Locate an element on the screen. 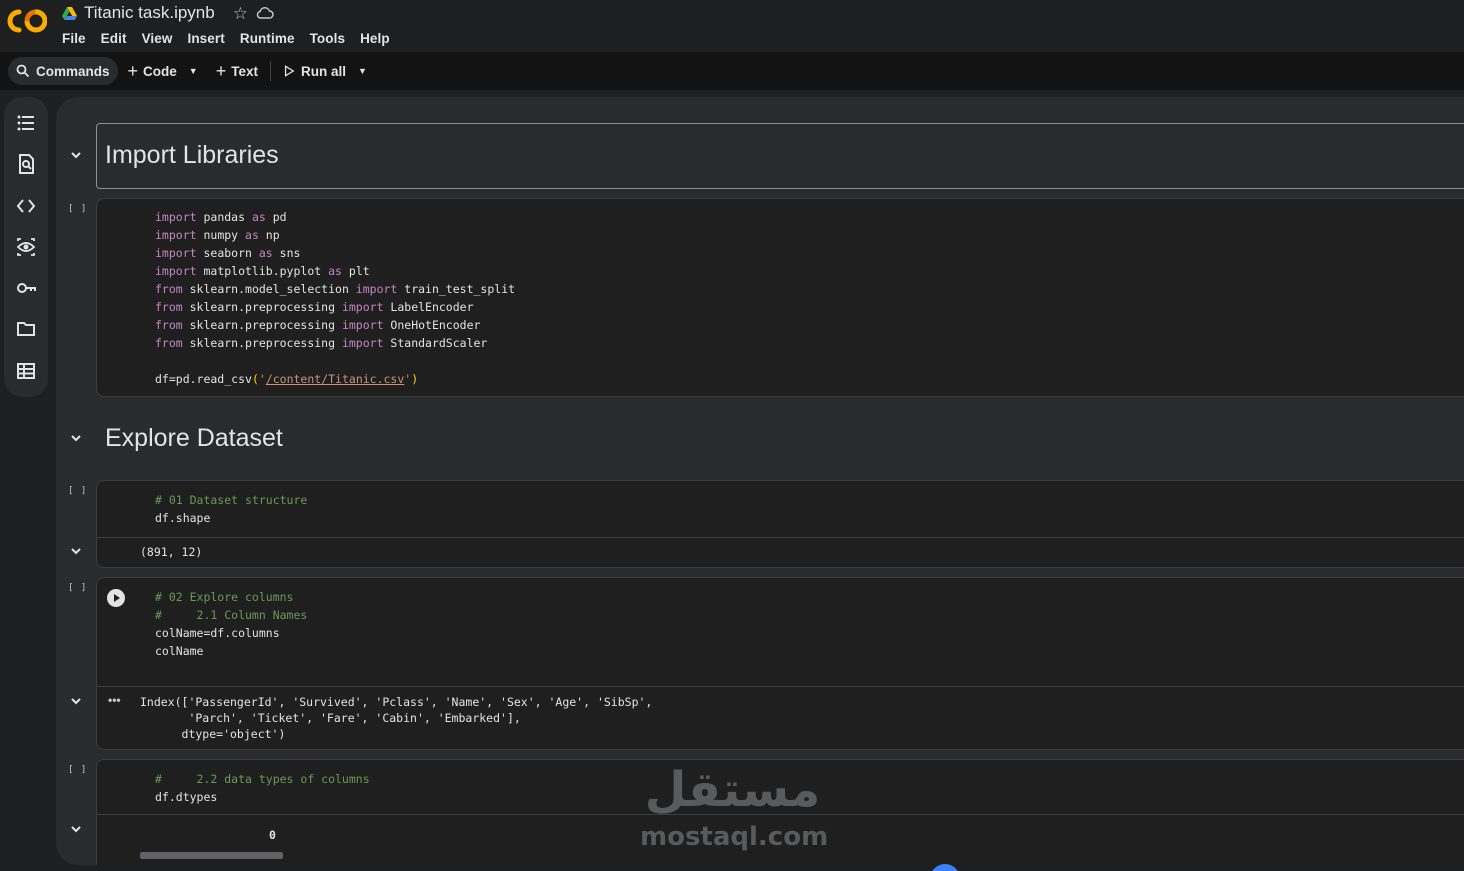 The height and width of the screenshot is (871, 1464). code-label: Code is located at coordinates (160, 71).